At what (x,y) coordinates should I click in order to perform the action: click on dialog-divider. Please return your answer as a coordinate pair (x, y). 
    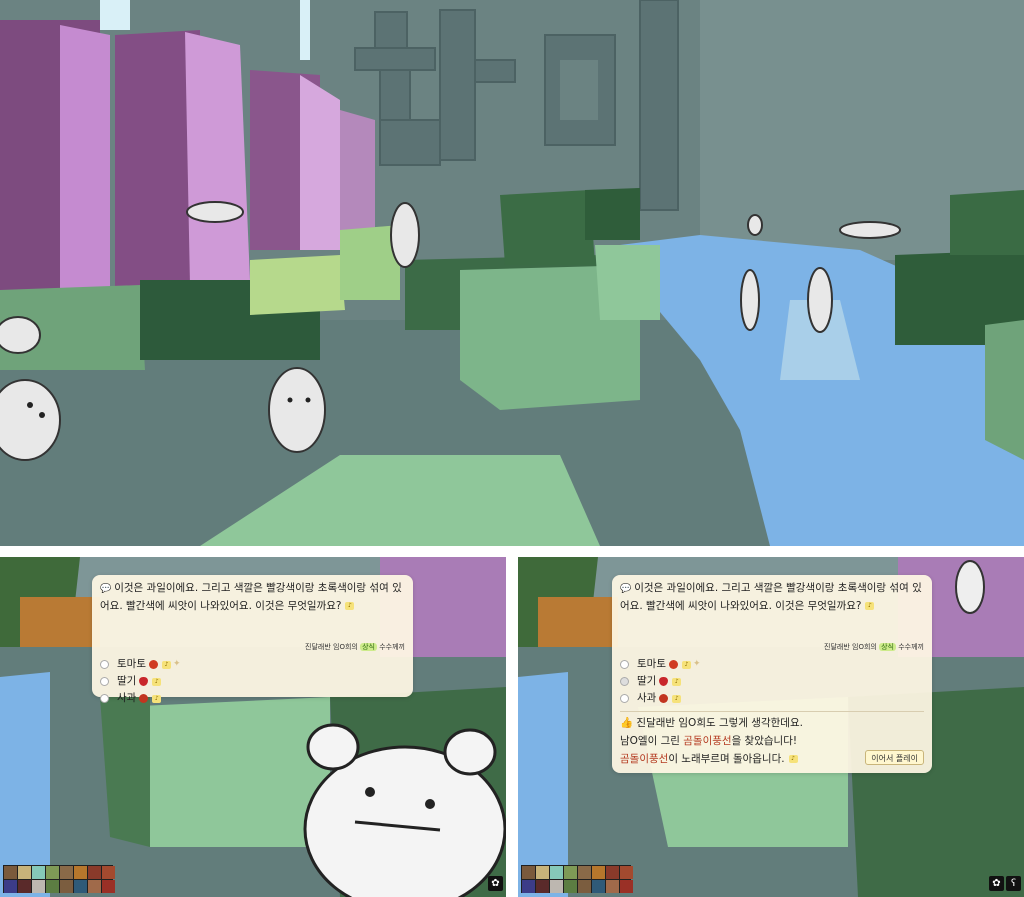
    Looking at the image, I should click on (772, 711).